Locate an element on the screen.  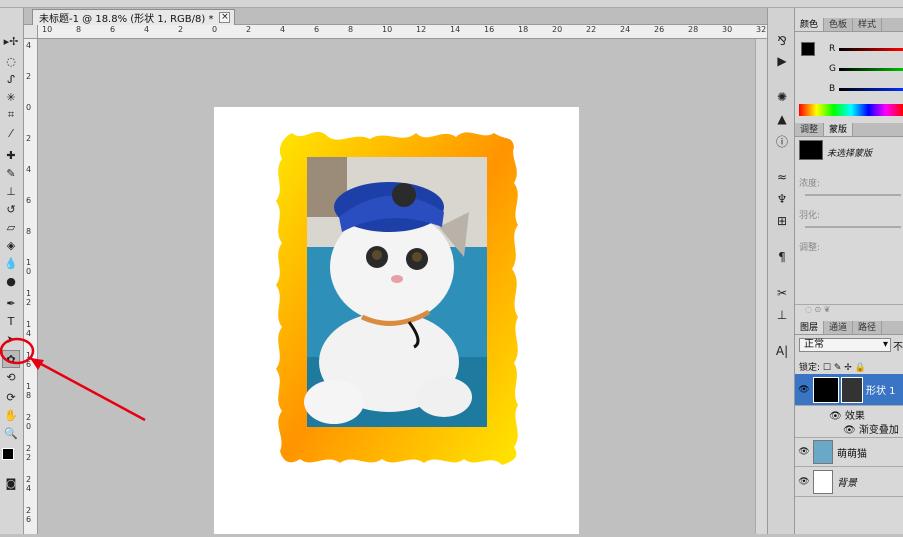
ruler-tick-label: 32 is located at coordinates (761, 29).